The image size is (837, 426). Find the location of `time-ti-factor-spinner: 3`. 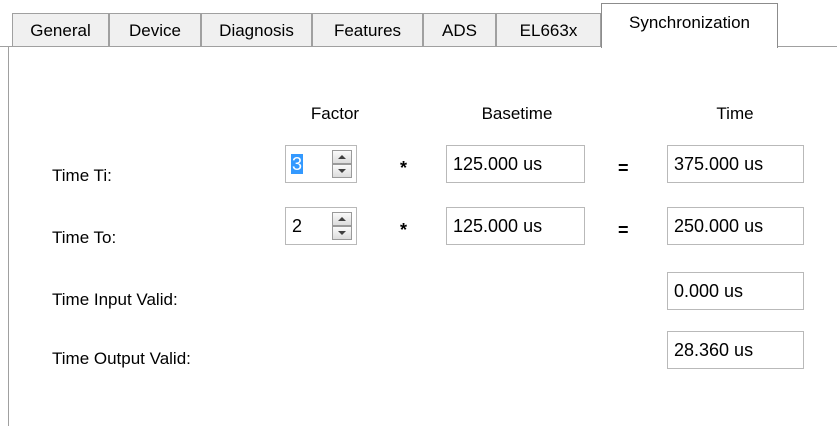

time-ti-factor-spinner: 3 is located at coordinates (321, 164).